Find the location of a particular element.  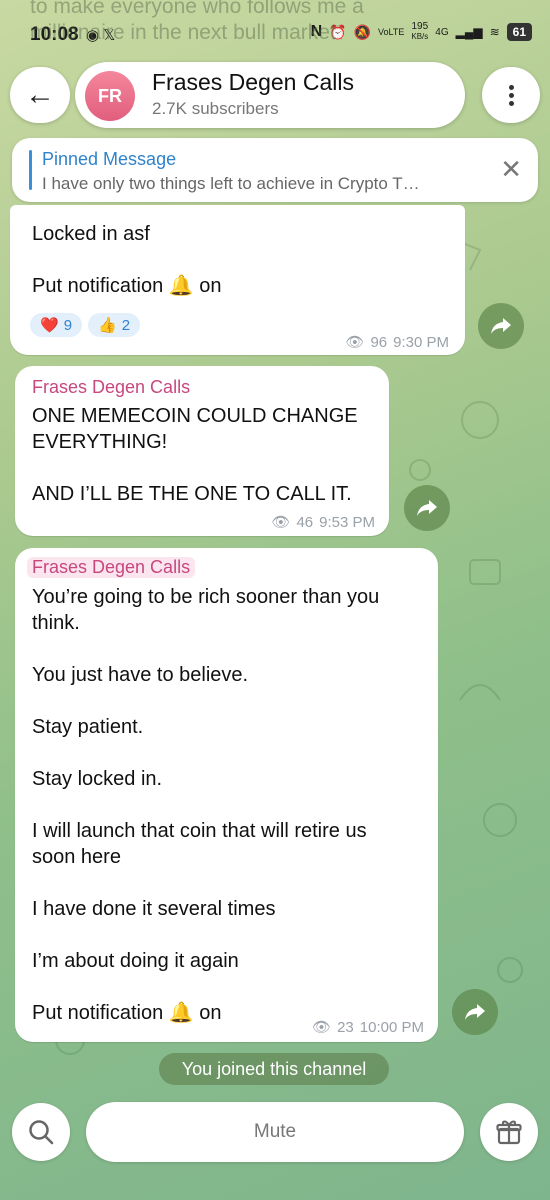

thumbs-up-icon: 👍 is located at coordinates (107, 325).